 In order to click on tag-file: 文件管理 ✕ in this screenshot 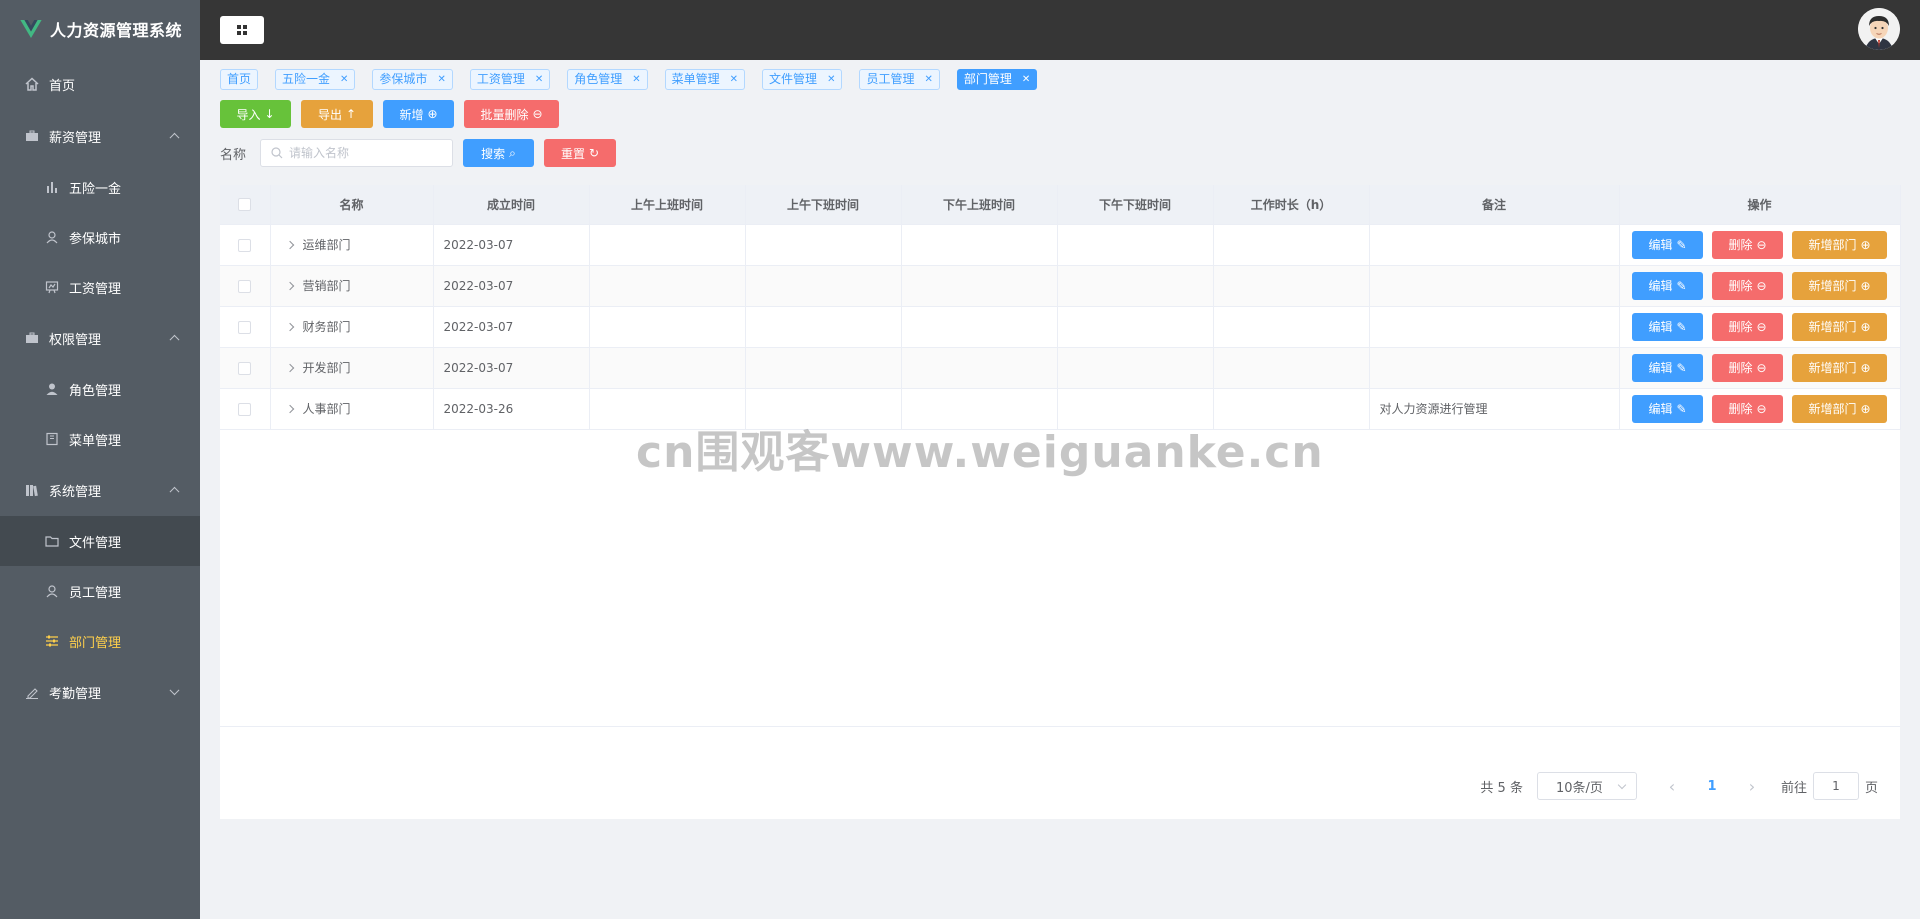, I will do `click(802, 79)`.